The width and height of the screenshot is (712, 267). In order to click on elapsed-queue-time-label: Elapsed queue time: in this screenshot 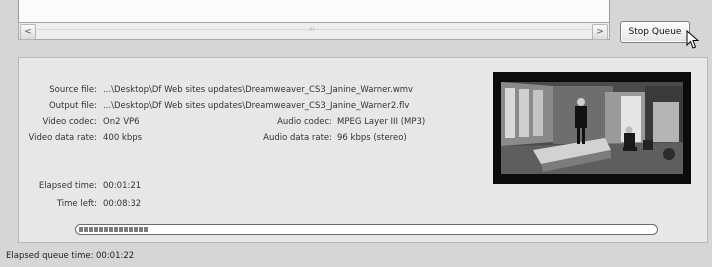, I will do `click(50, 256)`.